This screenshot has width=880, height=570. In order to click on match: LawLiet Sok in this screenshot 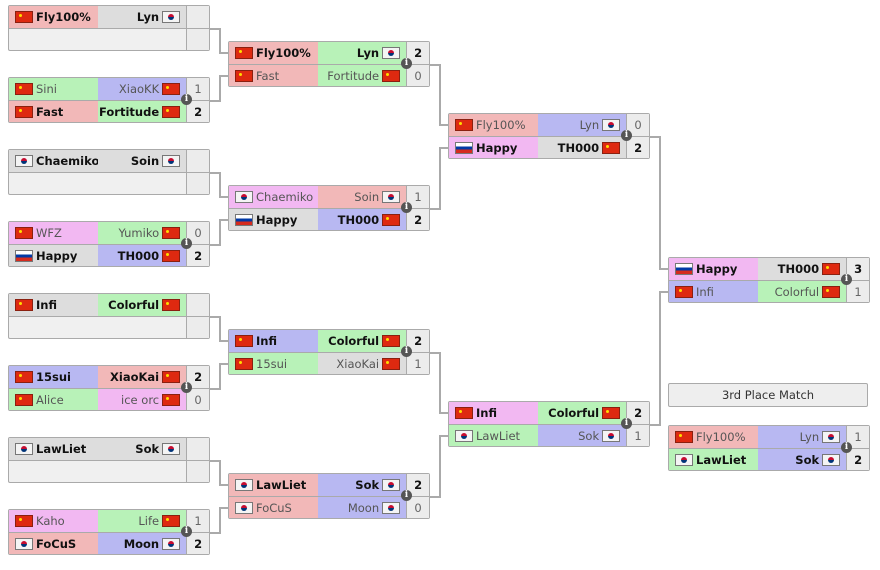, I will do `click(109, 460)`.